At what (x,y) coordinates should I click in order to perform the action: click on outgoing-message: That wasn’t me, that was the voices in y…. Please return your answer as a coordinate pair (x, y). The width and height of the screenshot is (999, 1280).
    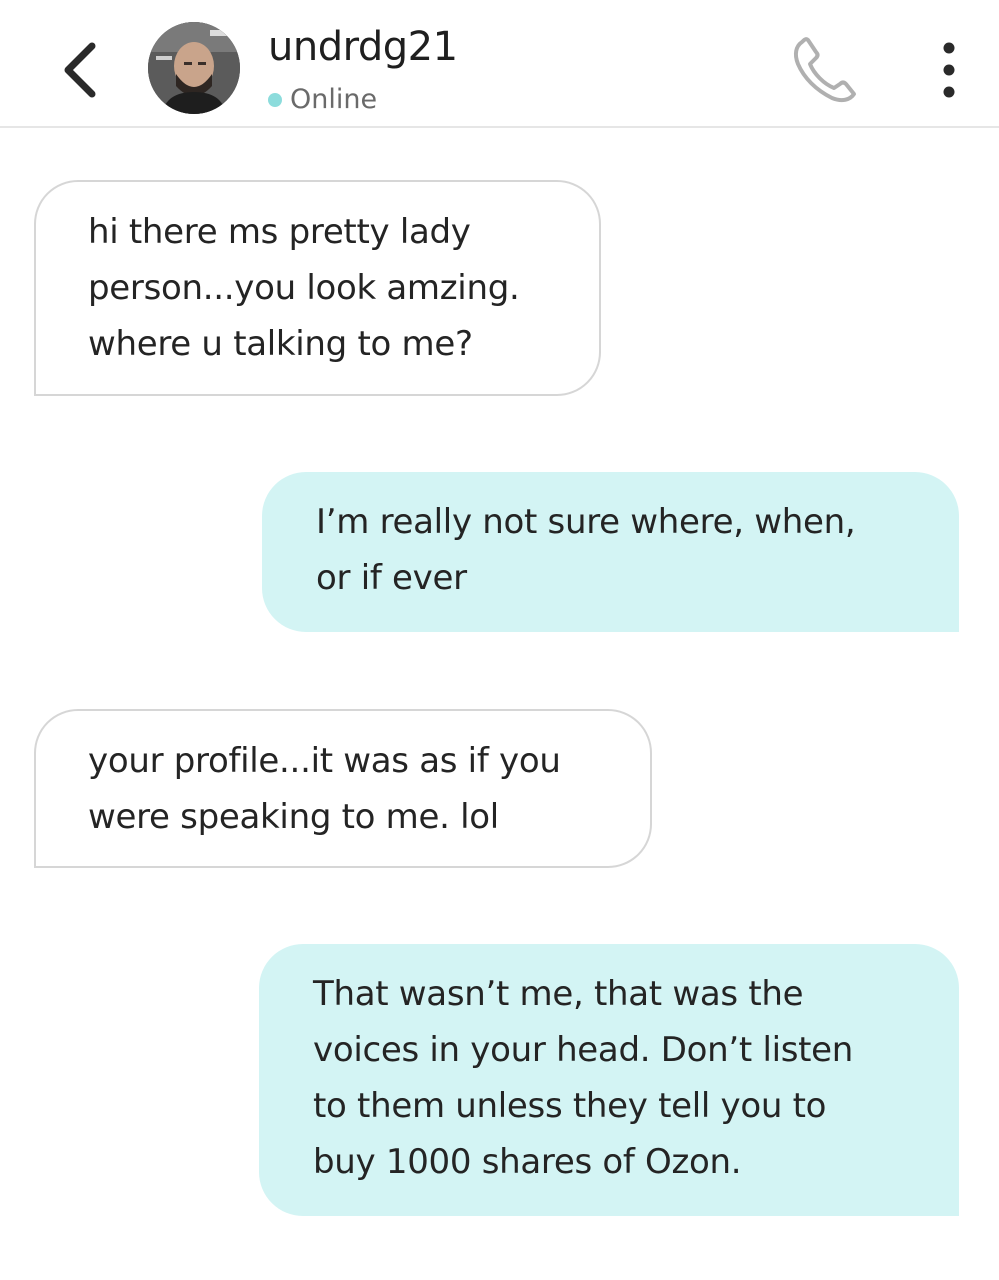
    Looking at the image, I should click on (609, 1080).